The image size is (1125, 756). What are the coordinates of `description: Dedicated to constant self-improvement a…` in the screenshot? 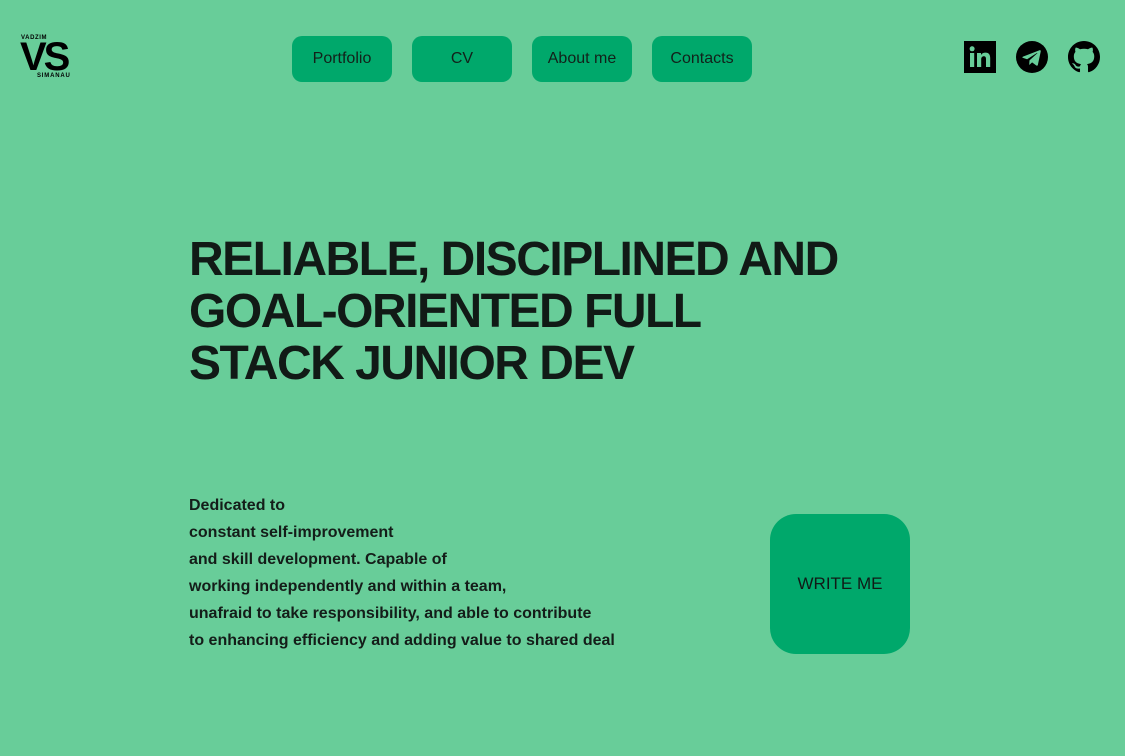 It's located at (419, 573).